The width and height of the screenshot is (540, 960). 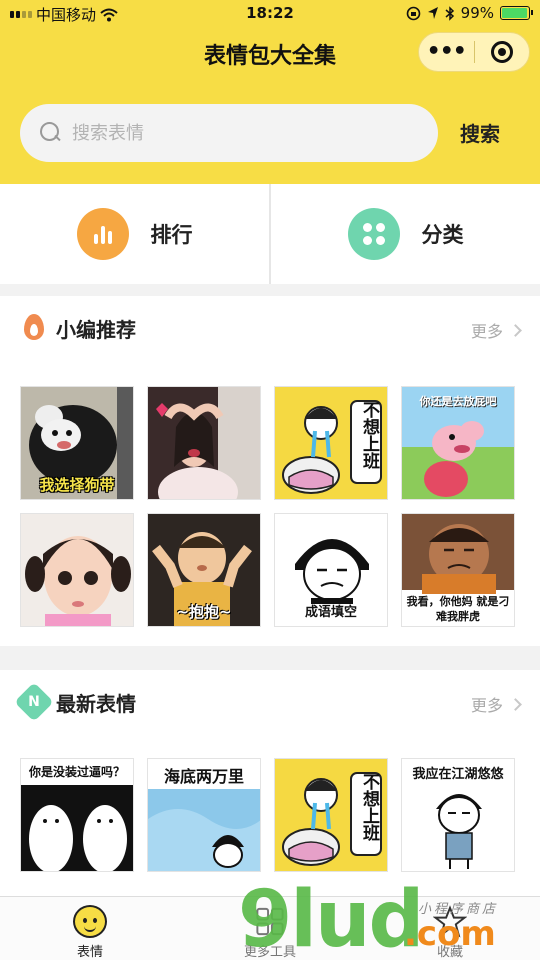 What do you see at coordinates (449, 13) in the screenshot?
I see `bluetooth-icon` at bounding box center [449, 13].